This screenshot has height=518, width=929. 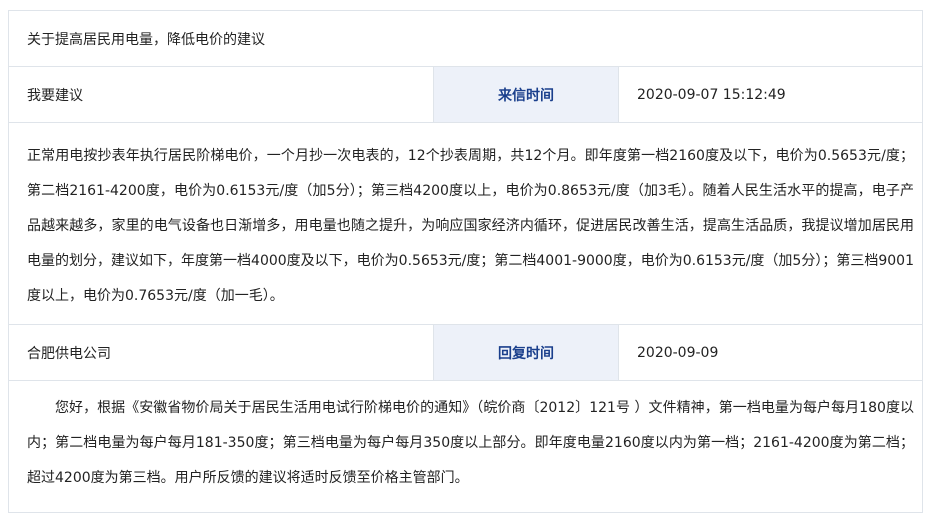 I want to click on suggester-name: 我要建议, so click(x=55, y=95).